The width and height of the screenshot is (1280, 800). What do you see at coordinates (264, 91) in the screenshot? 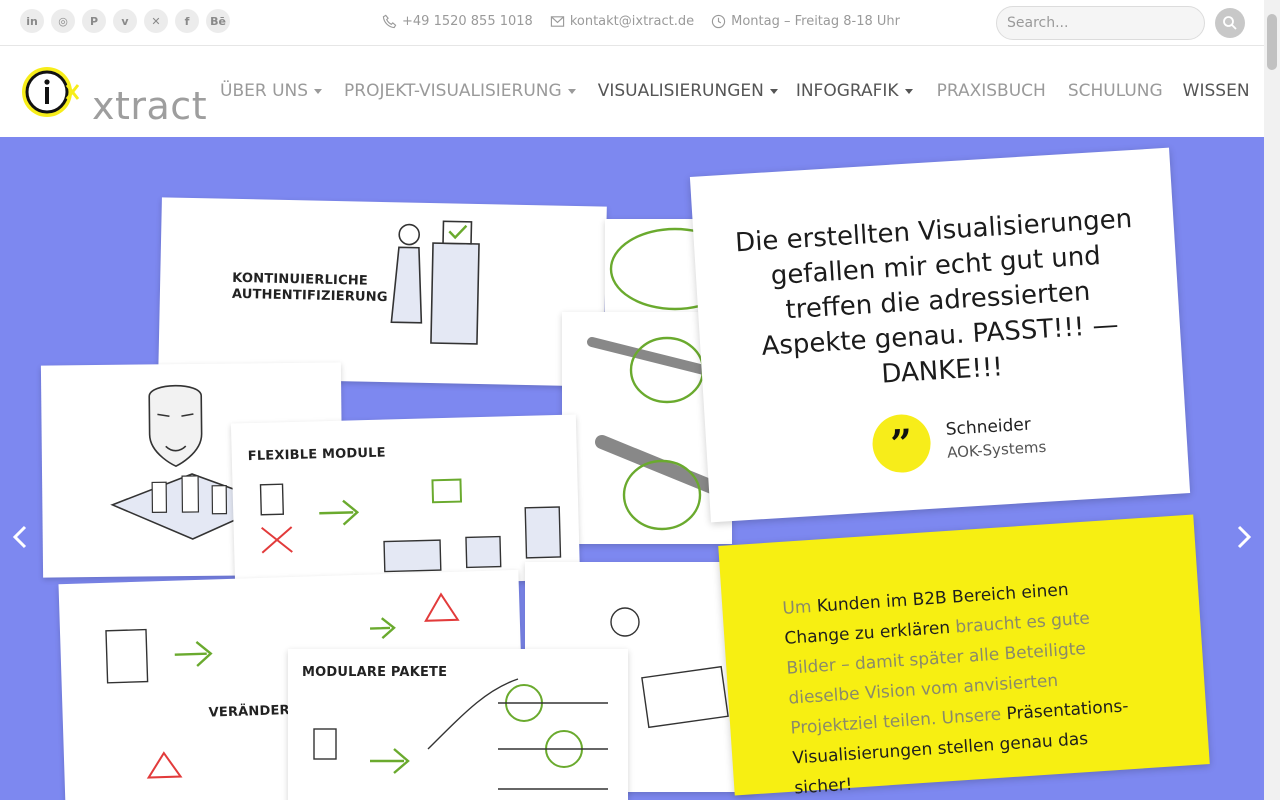
I see `nav-item-label: ÜBER UNS` at bounding box center [264, 91].